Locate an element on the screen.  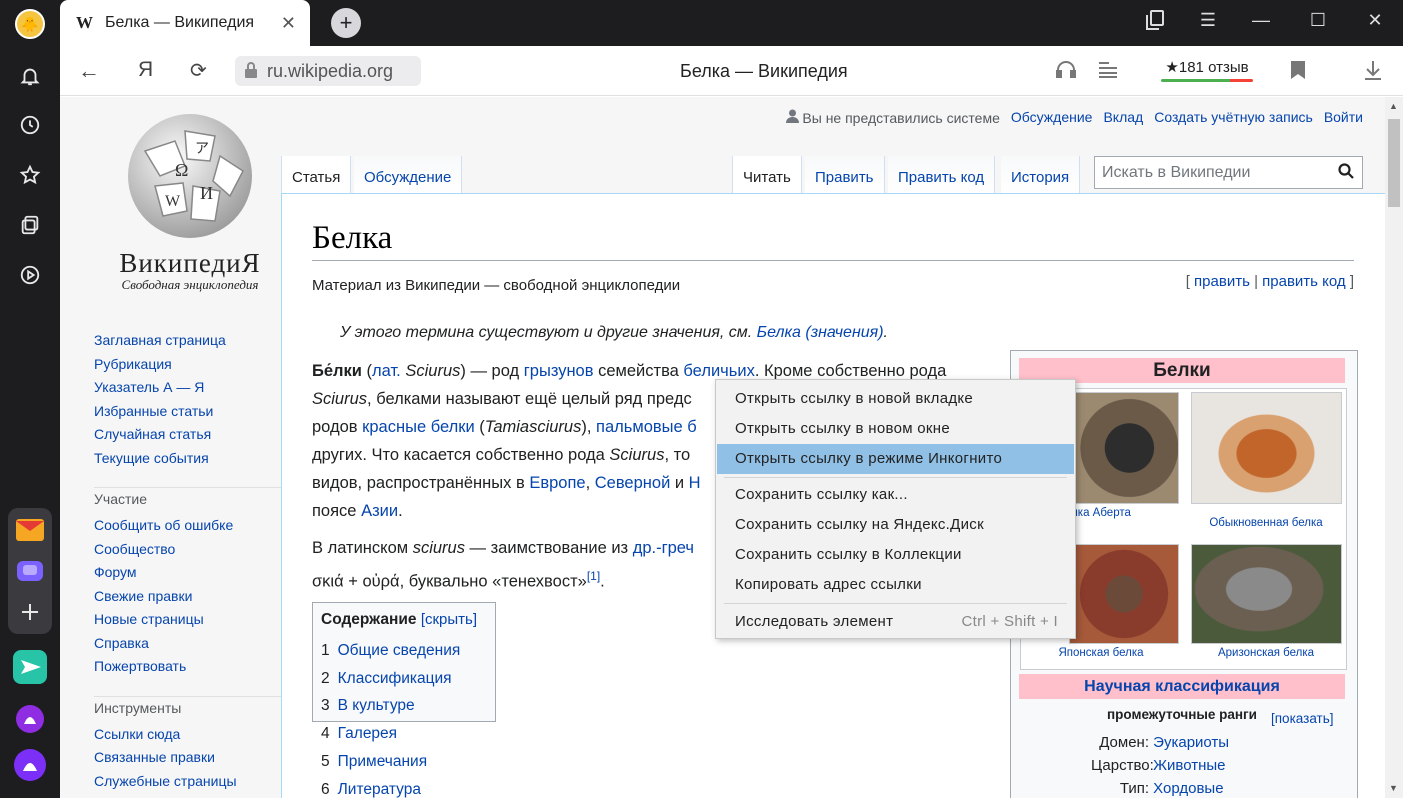
reviews-badge: ★181 отзыв is located at coordinates (1207, 68).